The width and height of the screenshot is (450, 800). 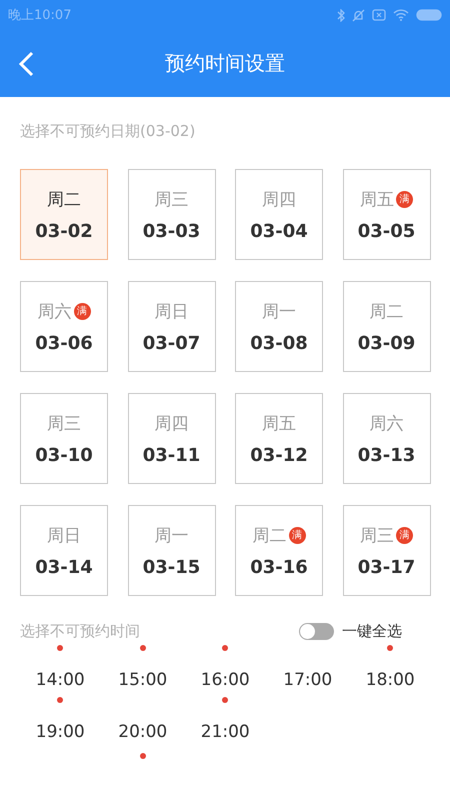 What do you see at coordinates (225, 732) in the screenshot?
I see `time-option: 21:00` at bounding box center [225, 732].